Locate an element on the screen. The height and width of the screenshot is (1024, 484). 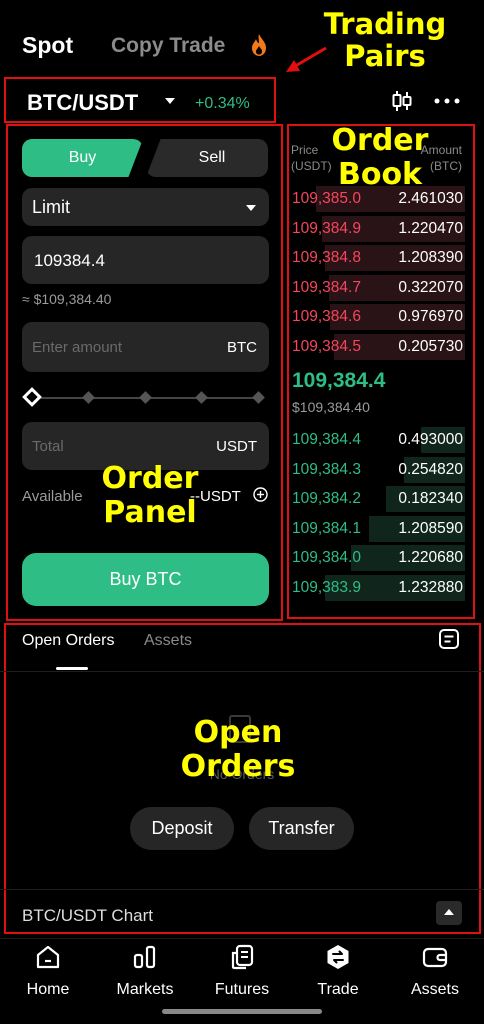
bid-price: 109,384.1 is located at coordinates (326, 528).